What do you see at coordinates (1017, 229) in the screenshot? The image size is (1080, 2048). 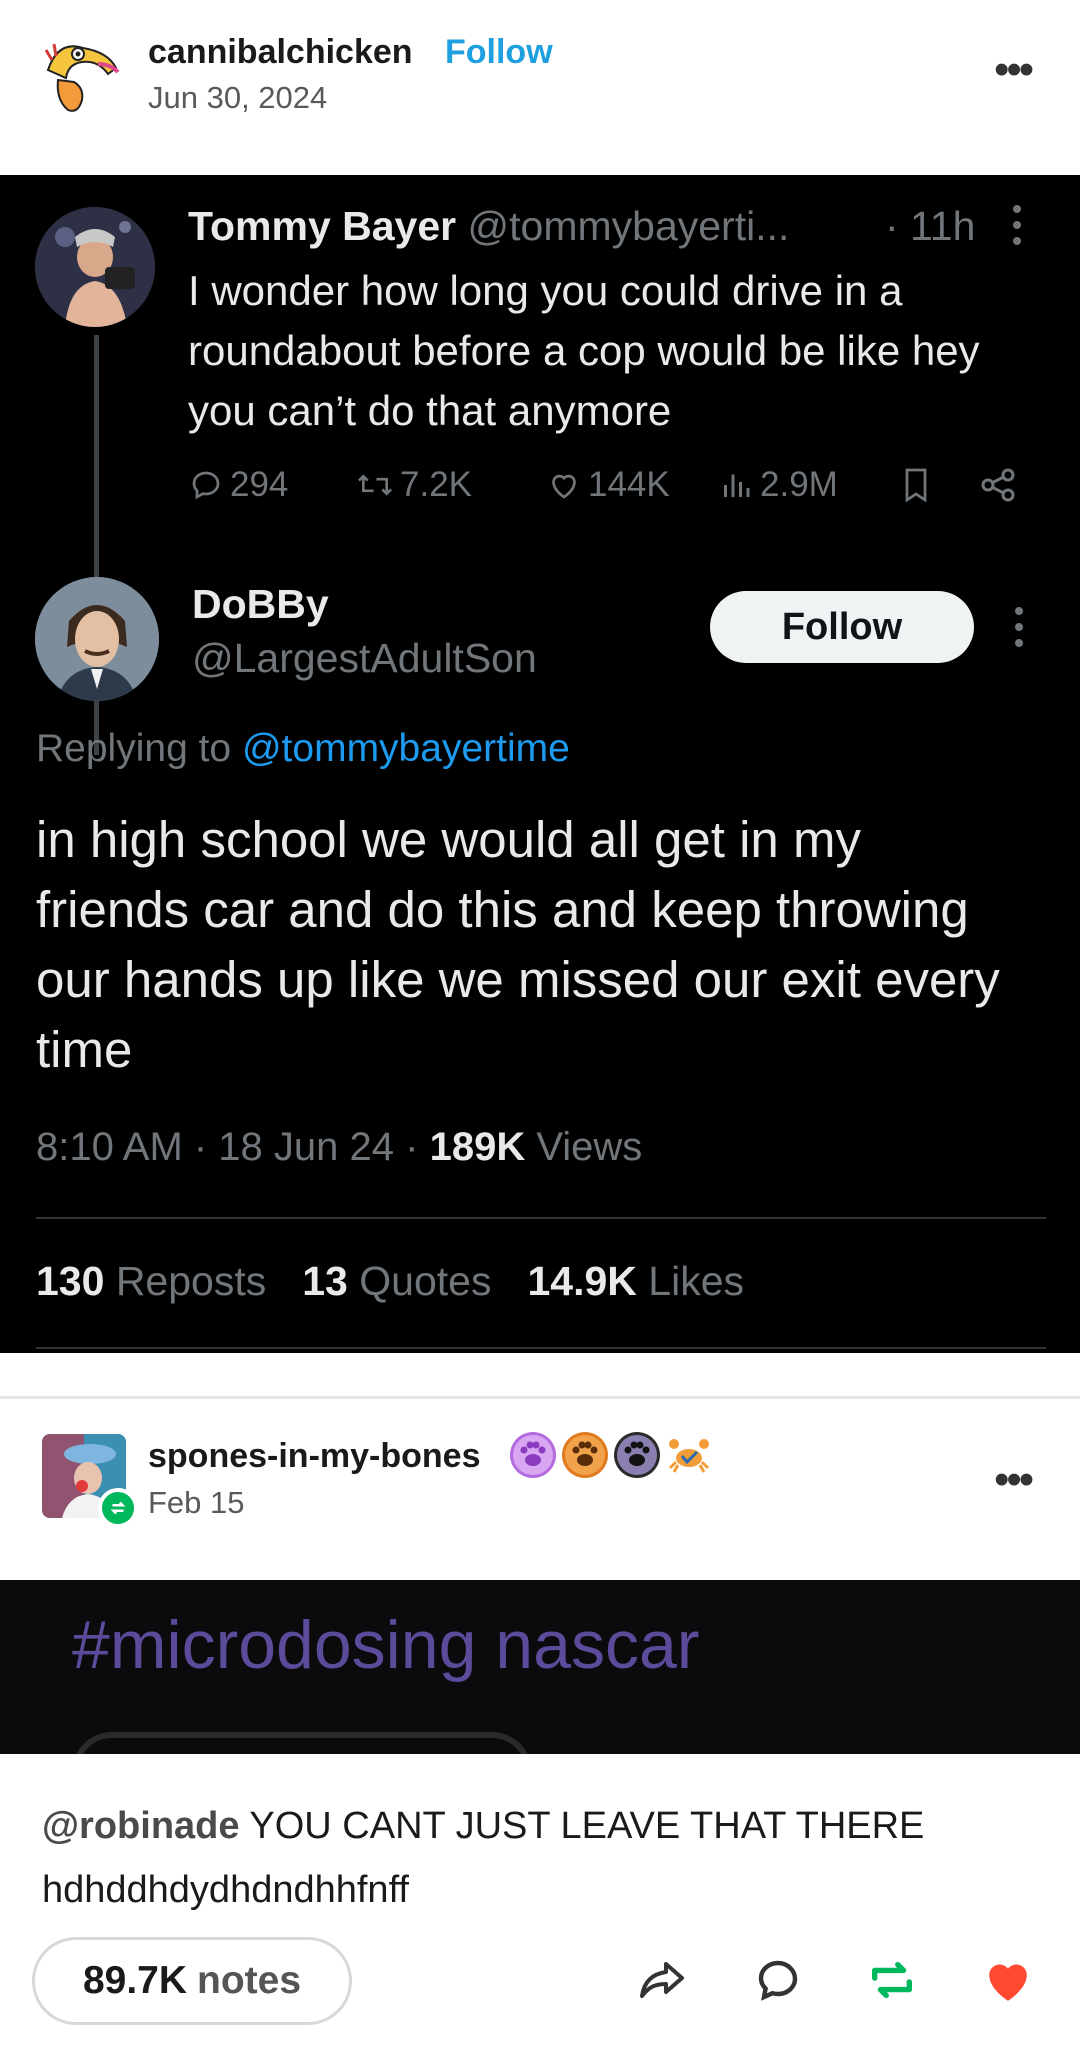 I see `original-tweet-more-icon` at bounding box center [1017, 229].